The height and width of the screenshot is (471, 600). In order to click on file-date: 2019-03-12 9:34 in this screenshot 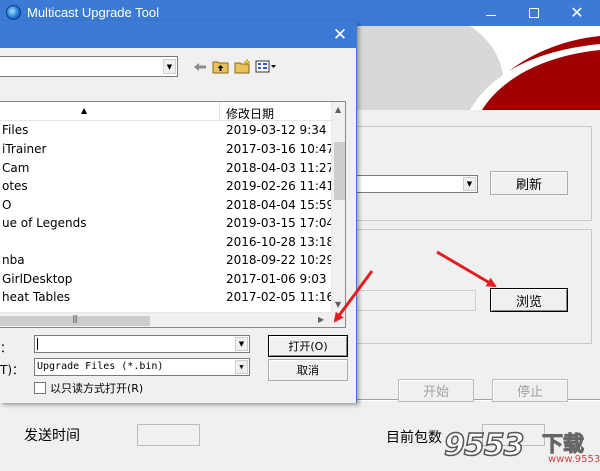, I will do `click(276, 130)`.